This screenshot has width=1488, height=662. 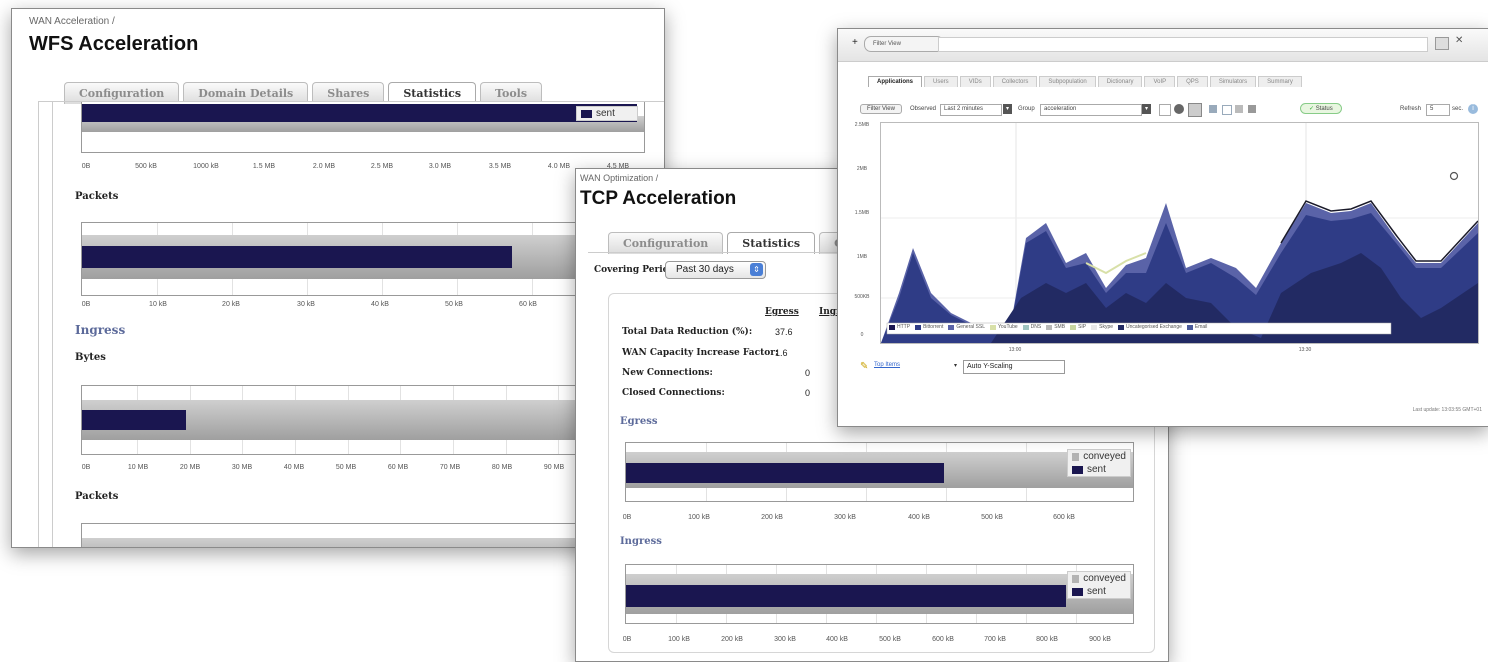 I want to click on tick: 60 kB, so click(x=528, y=304).